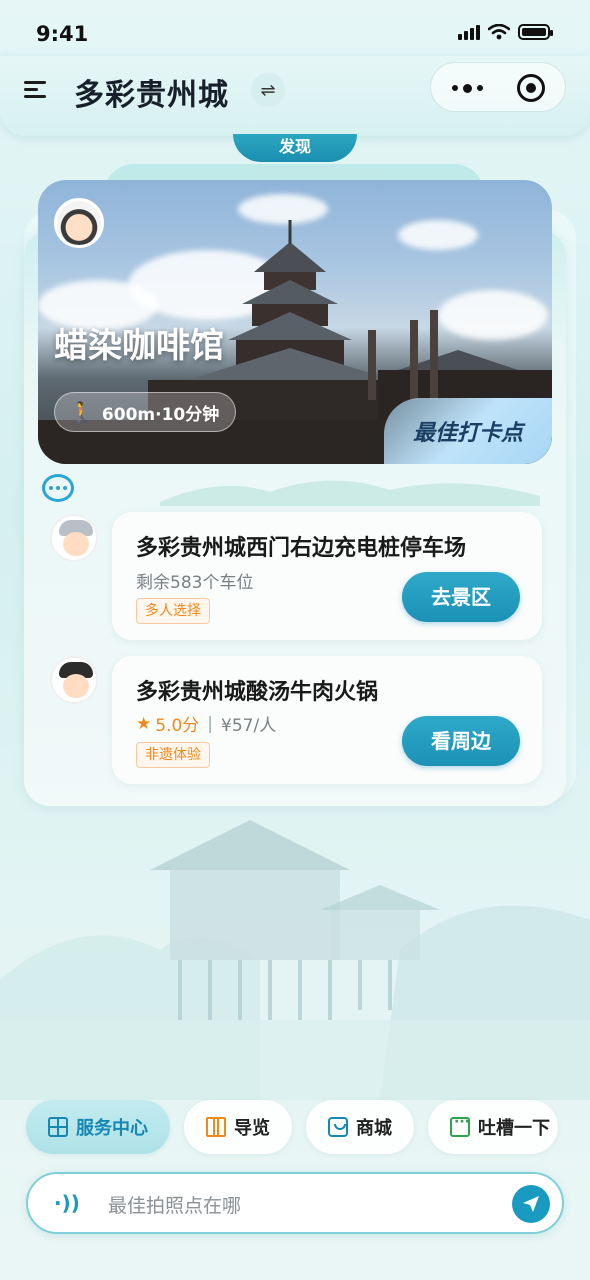 This screenshot has height=1280, width=590. What do you see at coordinates (531, 88) in the screenshot?
I see `target-close-icon` at bounding box center [531, 88].